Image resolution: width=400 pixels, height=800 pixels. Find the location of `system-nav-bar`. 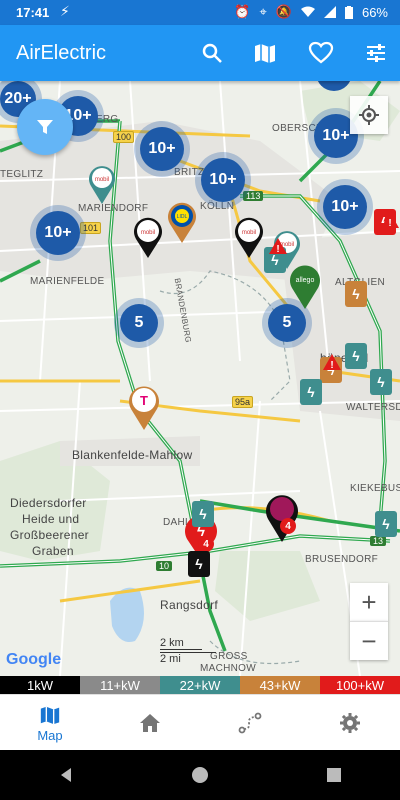

system-nav-bar is located at coordinates (200, 775).